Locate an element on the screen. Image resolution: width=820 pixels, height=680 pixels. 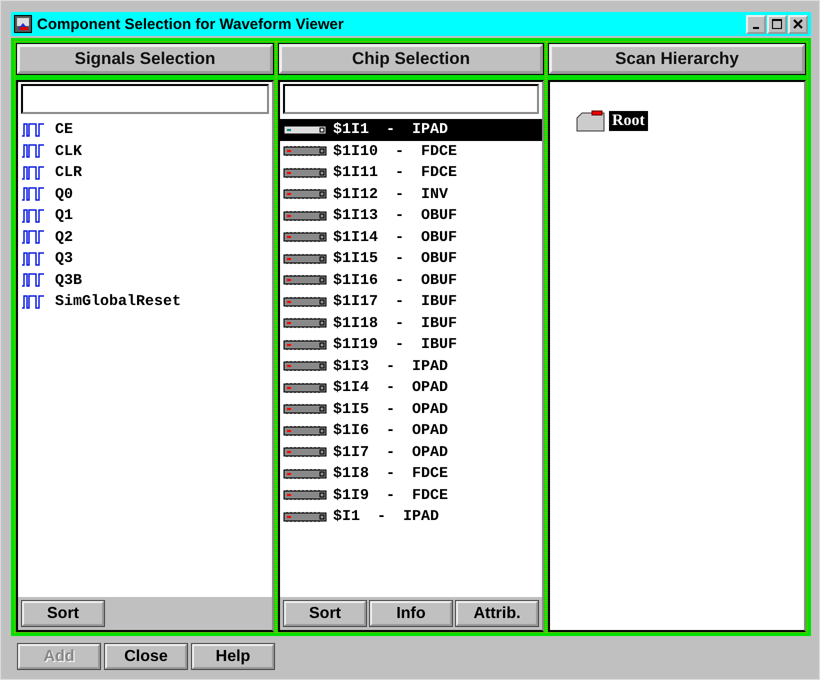
chip-name: $1I3 - IPAD is located at coordinates (390, 366).